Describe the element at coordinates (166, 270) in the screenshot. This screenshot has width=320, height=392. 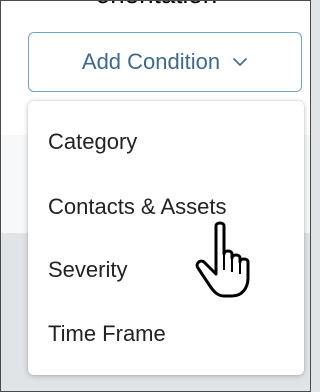
I see `menu-item-severity: Severity` at that location.